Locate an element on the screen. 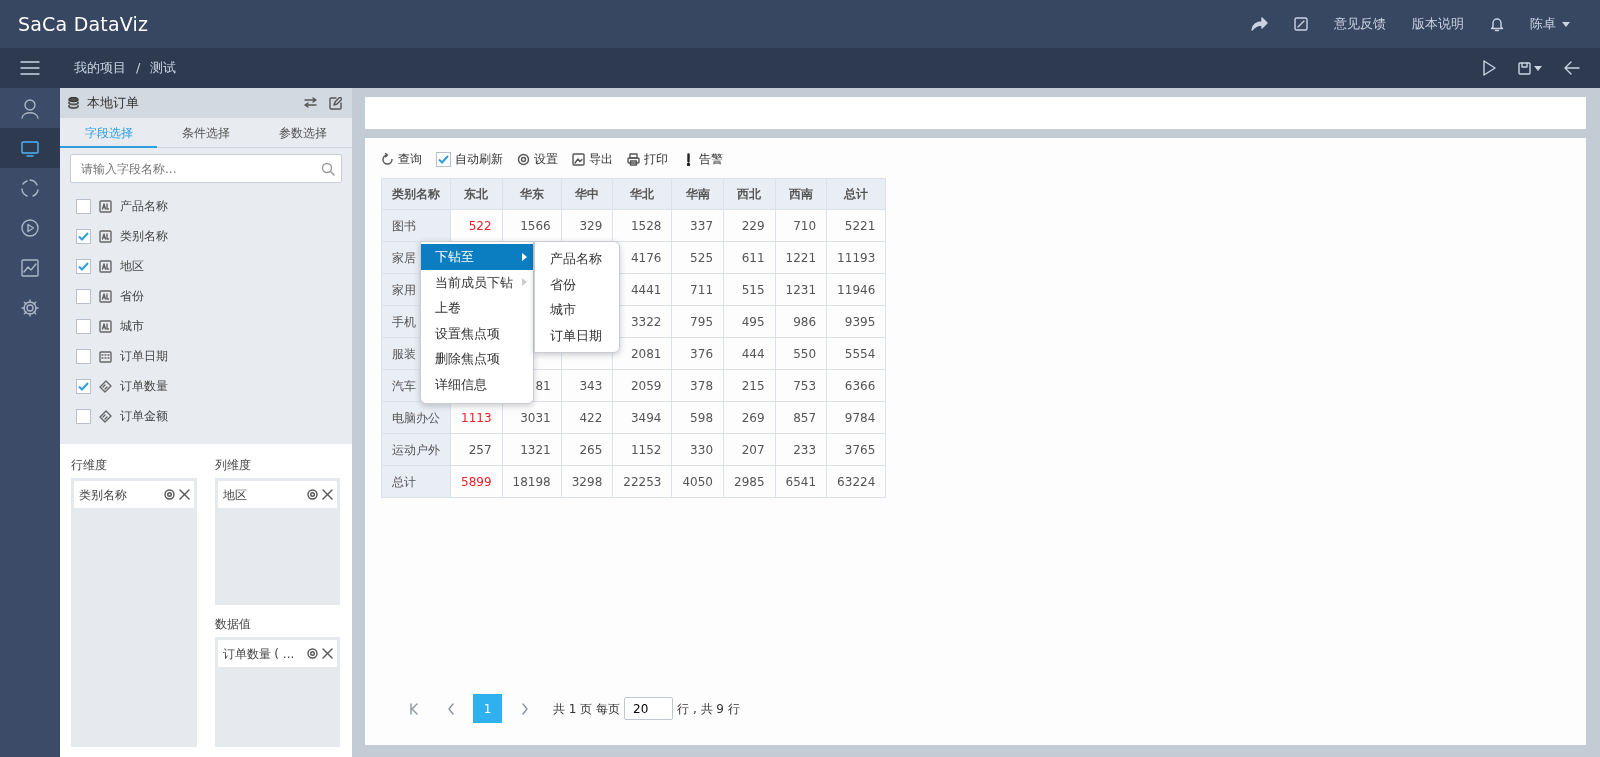 This screenshot has width=1600, height=757. column-header: 总计 is located at coordinates (856, 194).